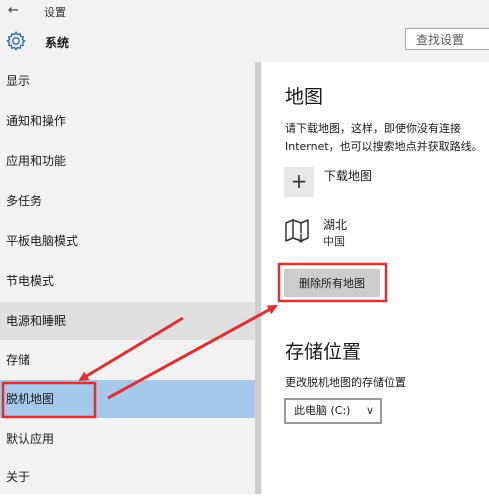 The width and height of the screenshot is (489, 496). What do you see at coordinates (332, 283) in the screenshot?
I see `delete-all-maps-button: 删除所有地图` at bounding box center [332, 283].